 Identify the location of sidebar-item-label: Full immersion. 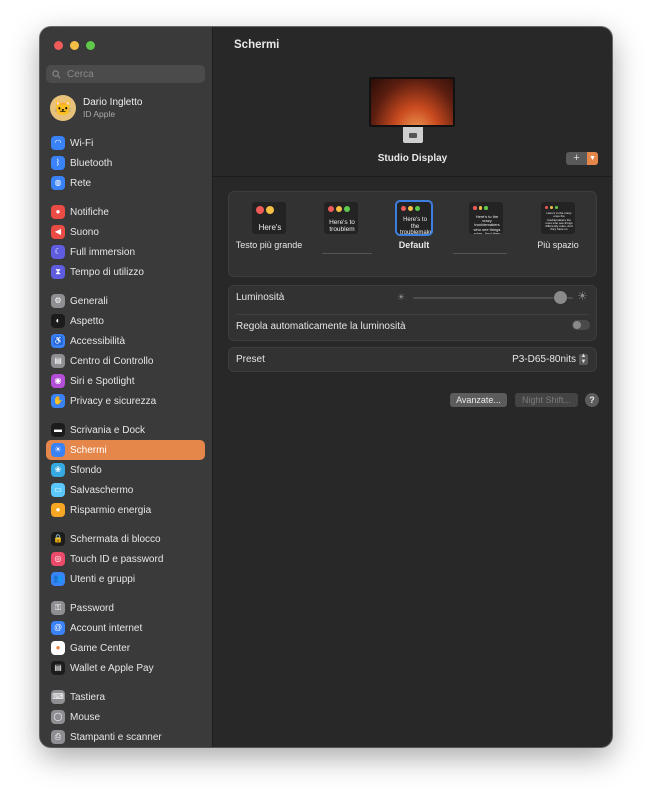
(103, 252).